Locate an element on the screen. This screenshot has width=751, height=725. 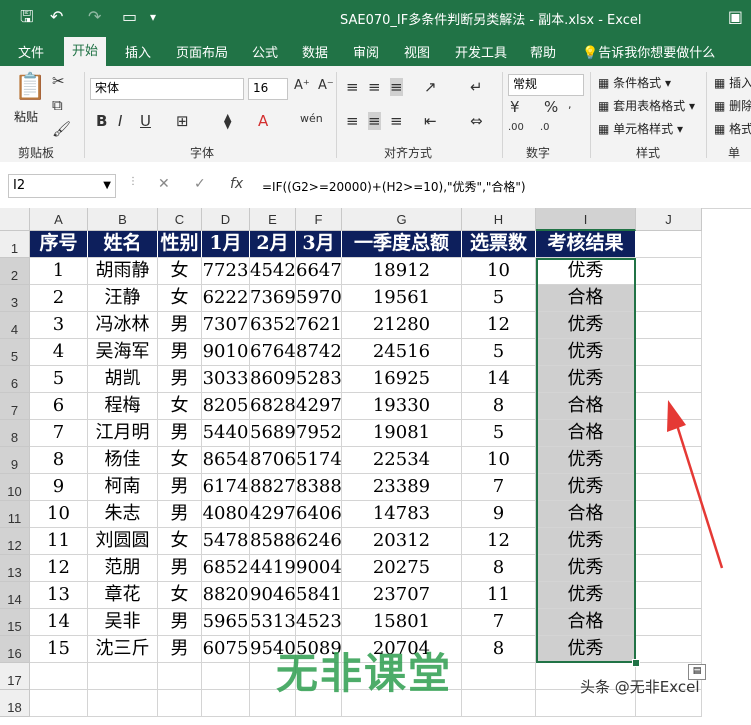
quick-analysis-icon: ▤ is located at coordinates (697, 672).